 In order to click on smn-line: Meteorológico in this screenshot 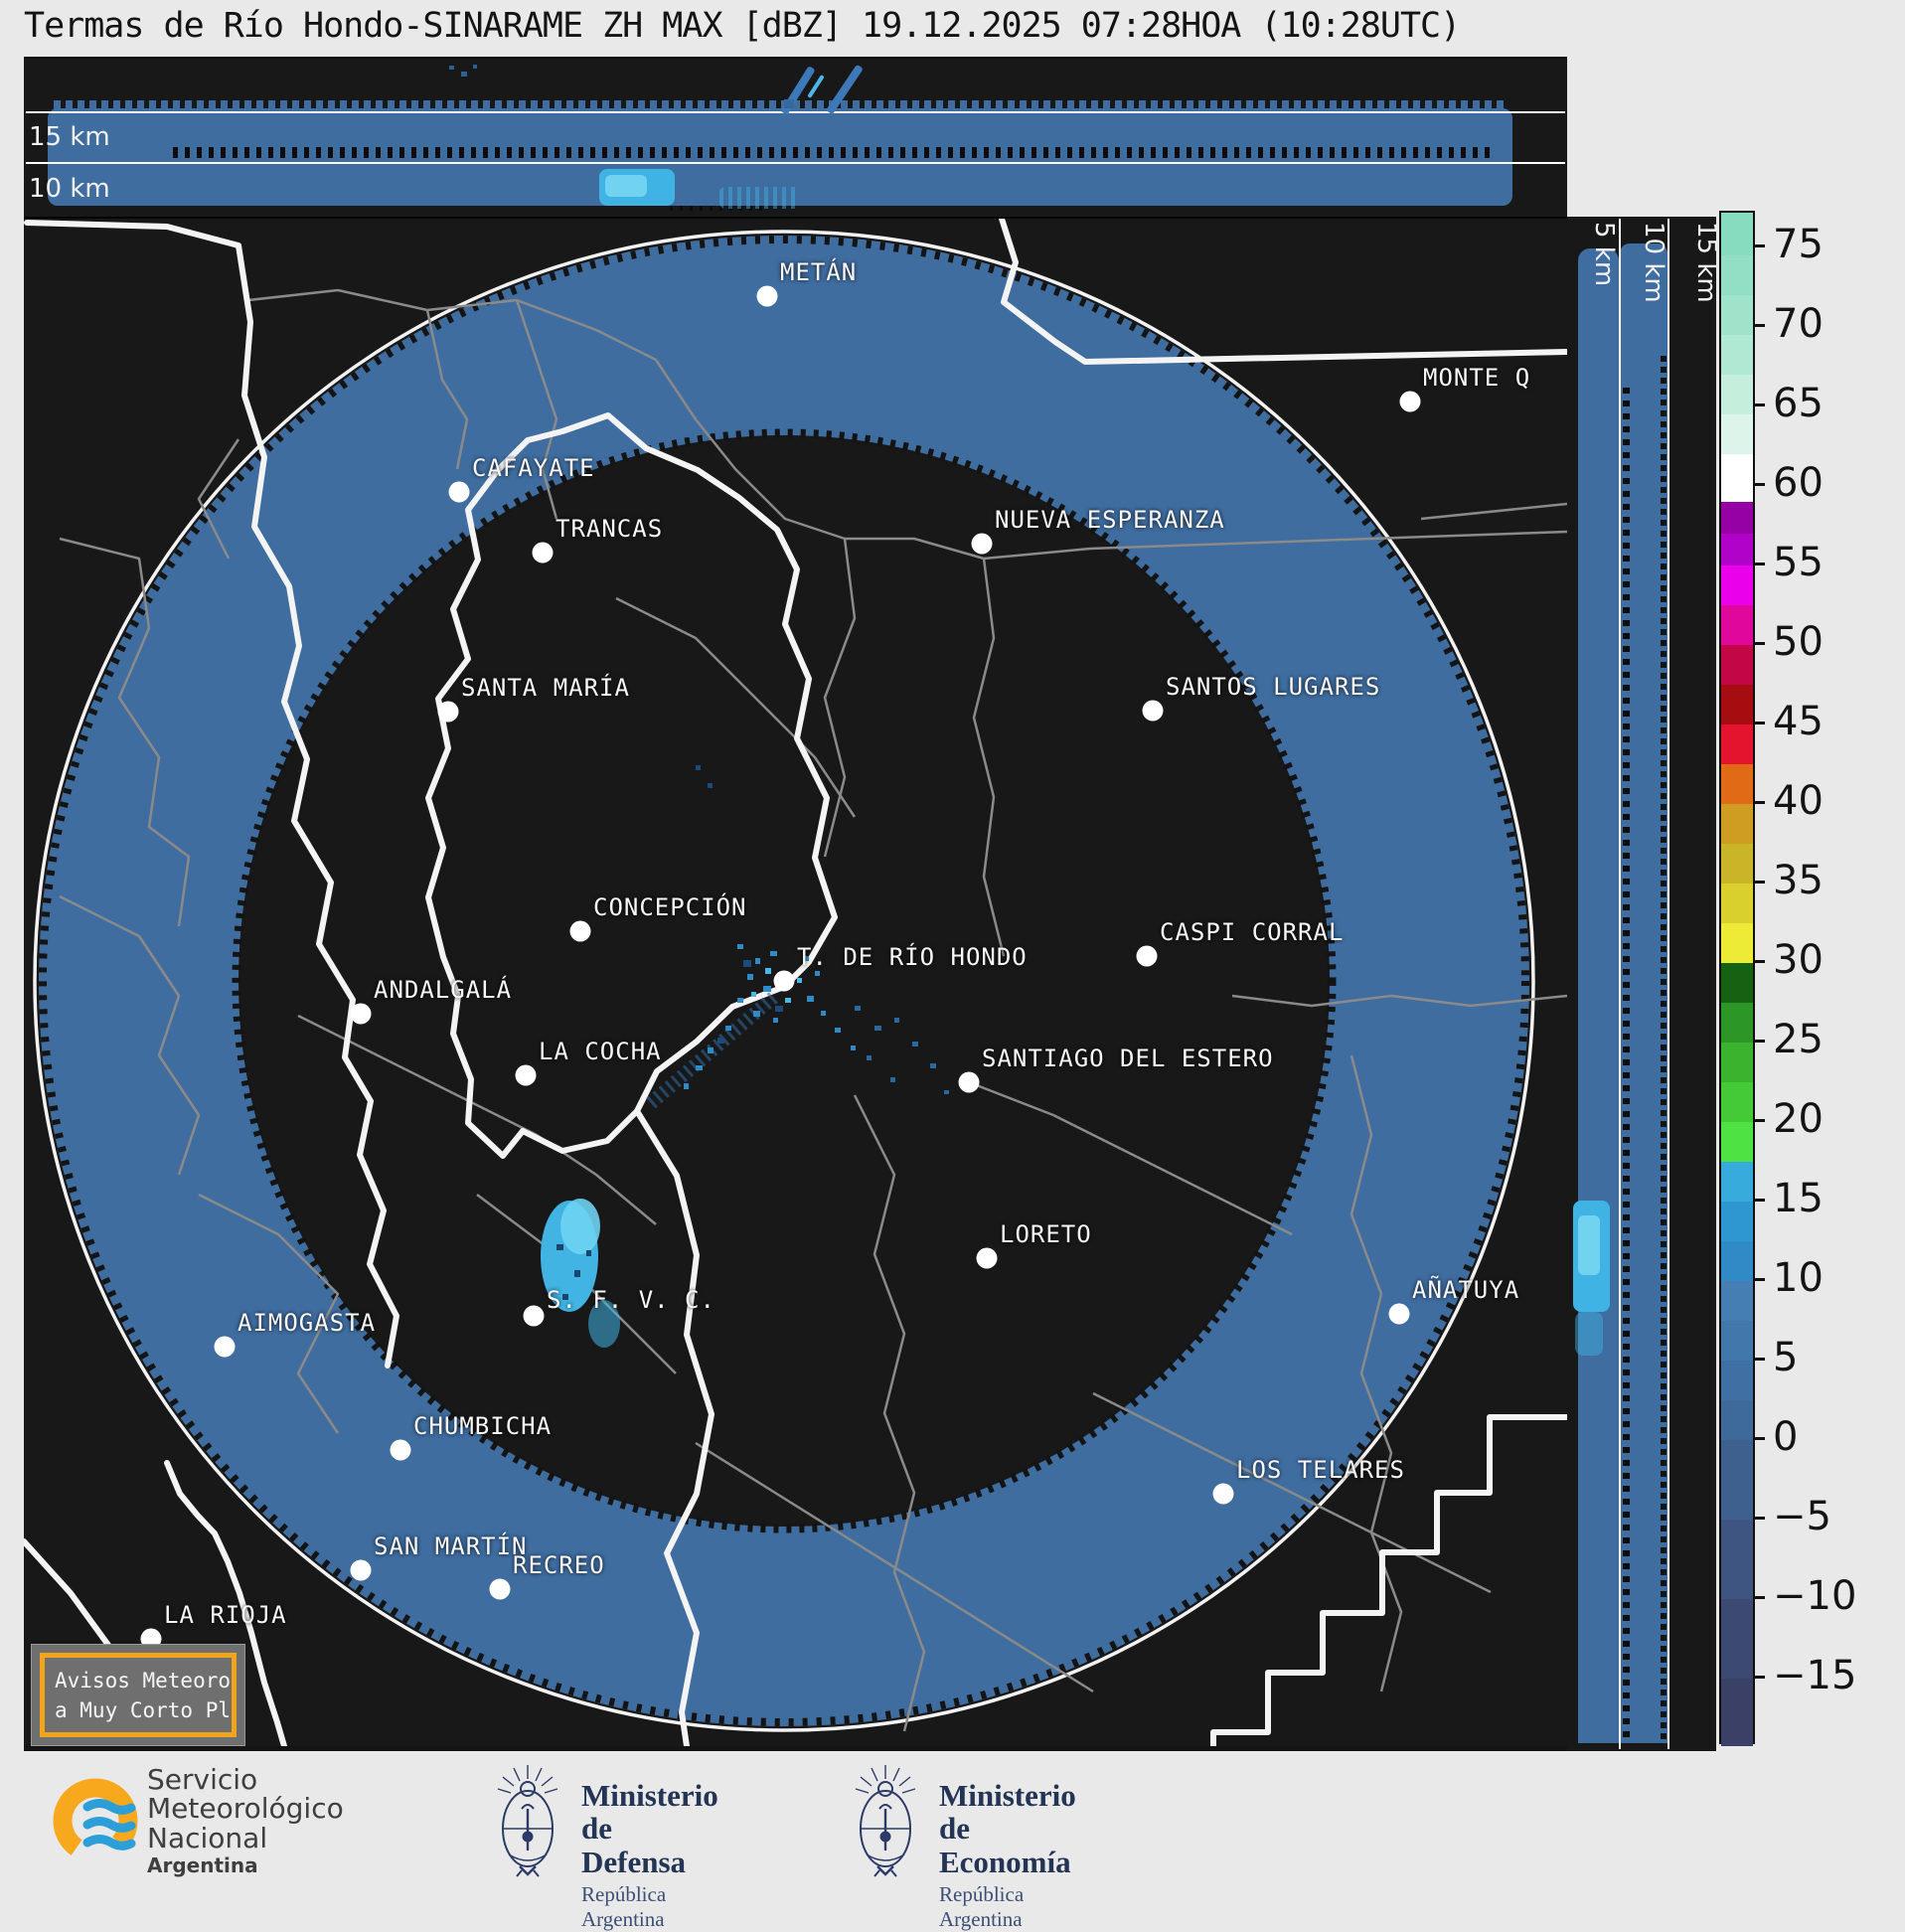, I will do `click(245, 1809)`.